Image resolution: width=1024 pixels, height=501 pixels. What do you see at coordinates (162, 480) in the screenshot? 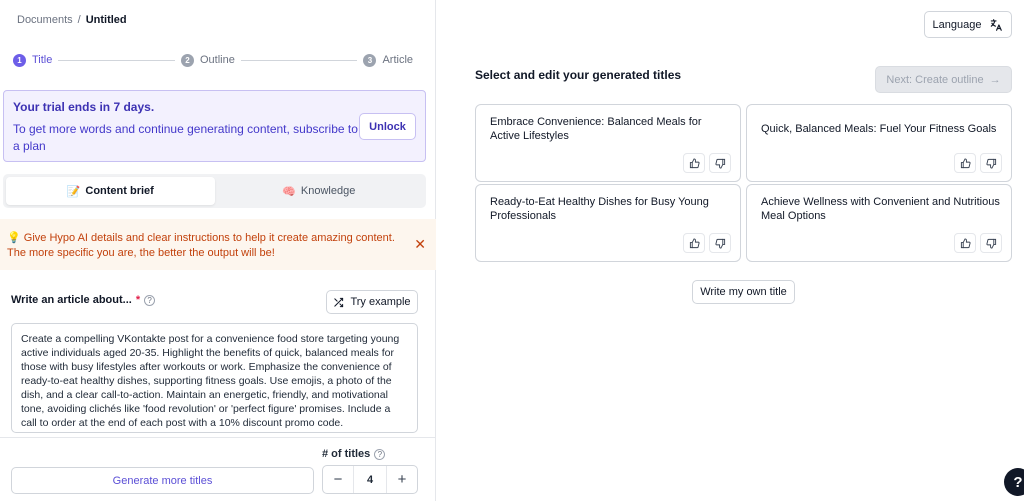
I see `generate-more-titles-button: Generate more titles` at bounding box center [162, 480].